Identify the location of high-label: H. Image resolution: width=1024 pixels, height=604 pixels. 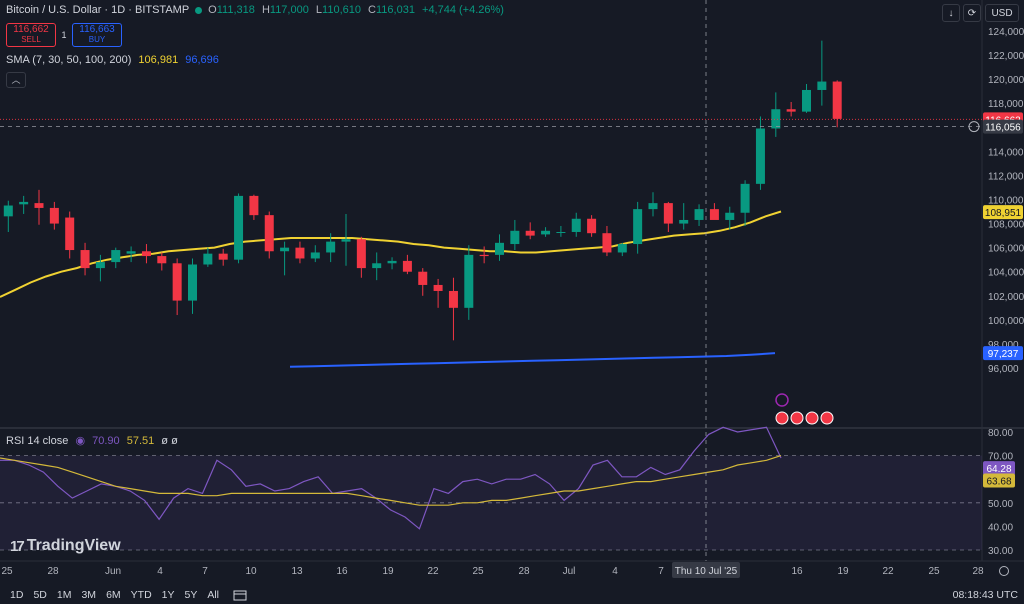
(265, 10).